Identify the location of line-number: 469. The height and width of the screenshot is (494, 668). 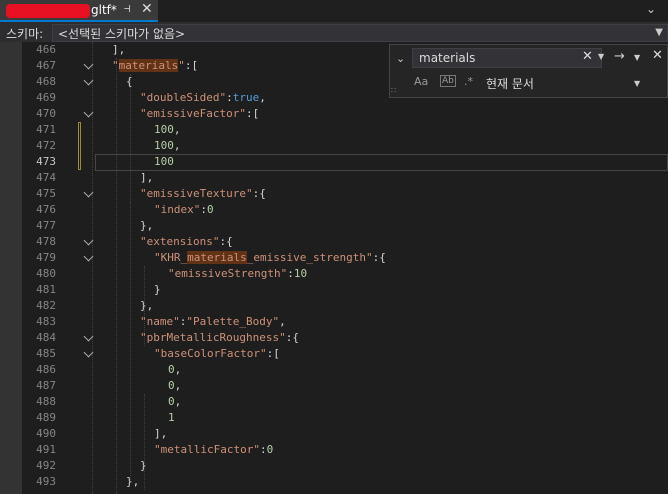
(46, 97).